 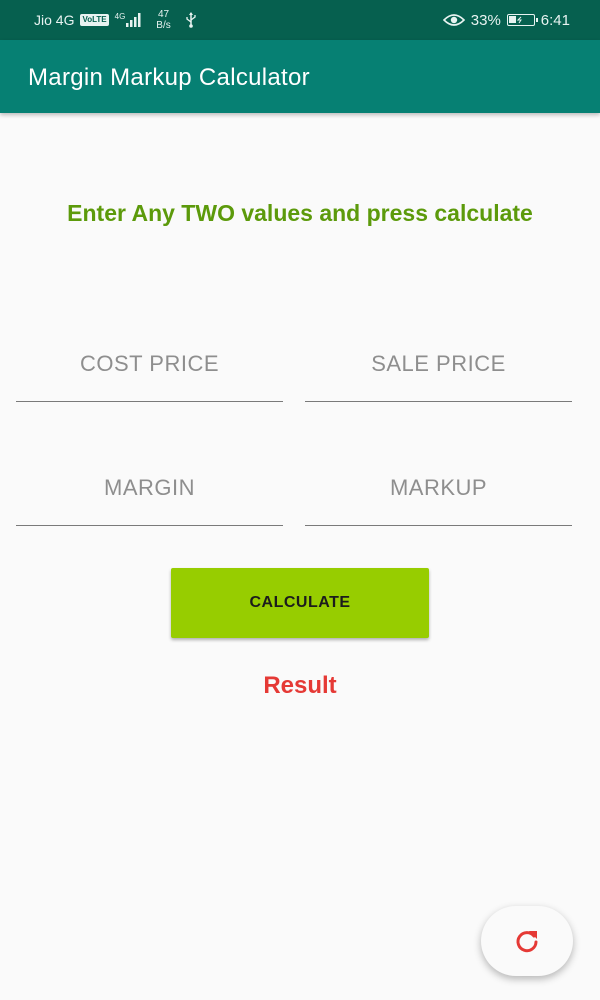 I want to click on sale-price-field-container, so click(x=438, y=367).